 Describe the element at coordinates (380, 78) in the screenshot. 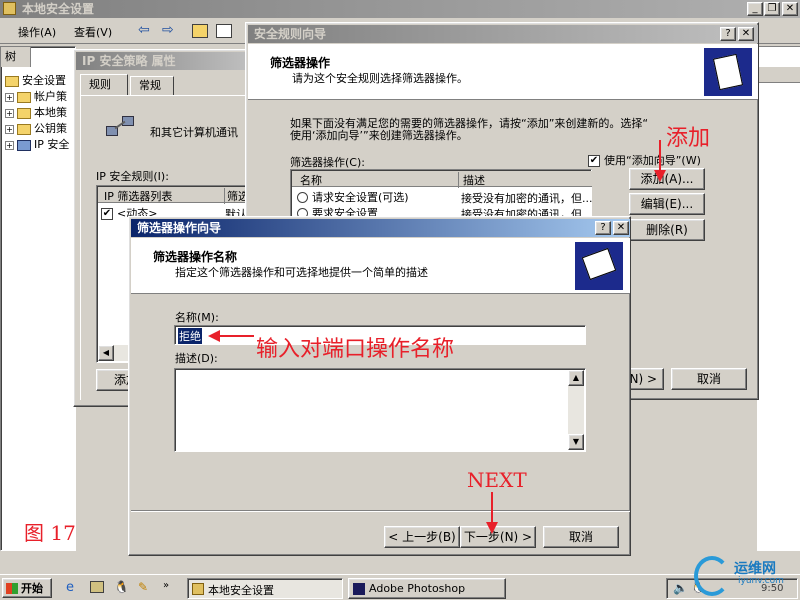

I see `rule-wizard-header-sub: 请为这个安全规则选择筛选器操作。` at that location.